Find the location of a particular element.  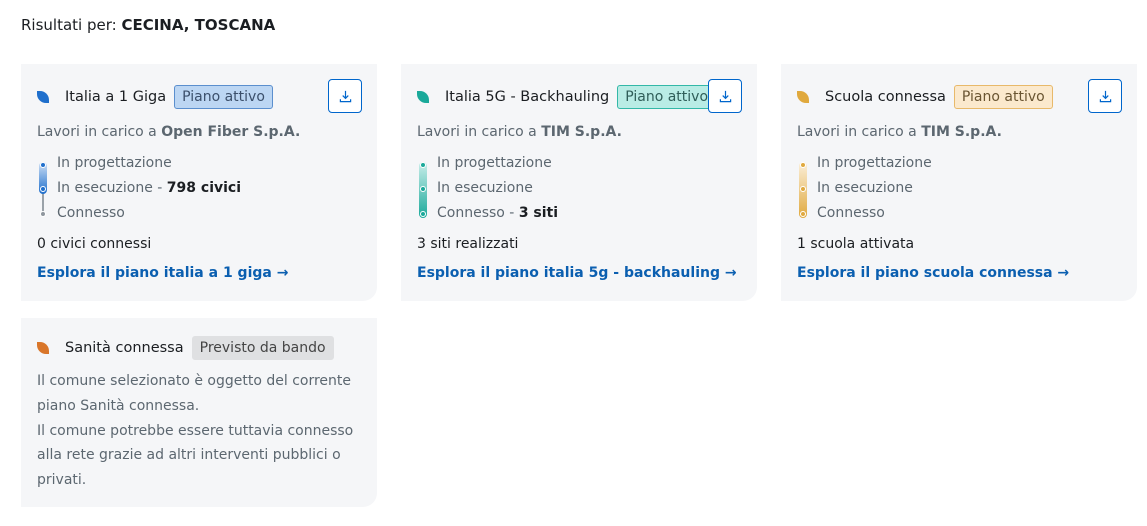

results-location: CECINA, TOSCANA is located at coordinates (198, 25).